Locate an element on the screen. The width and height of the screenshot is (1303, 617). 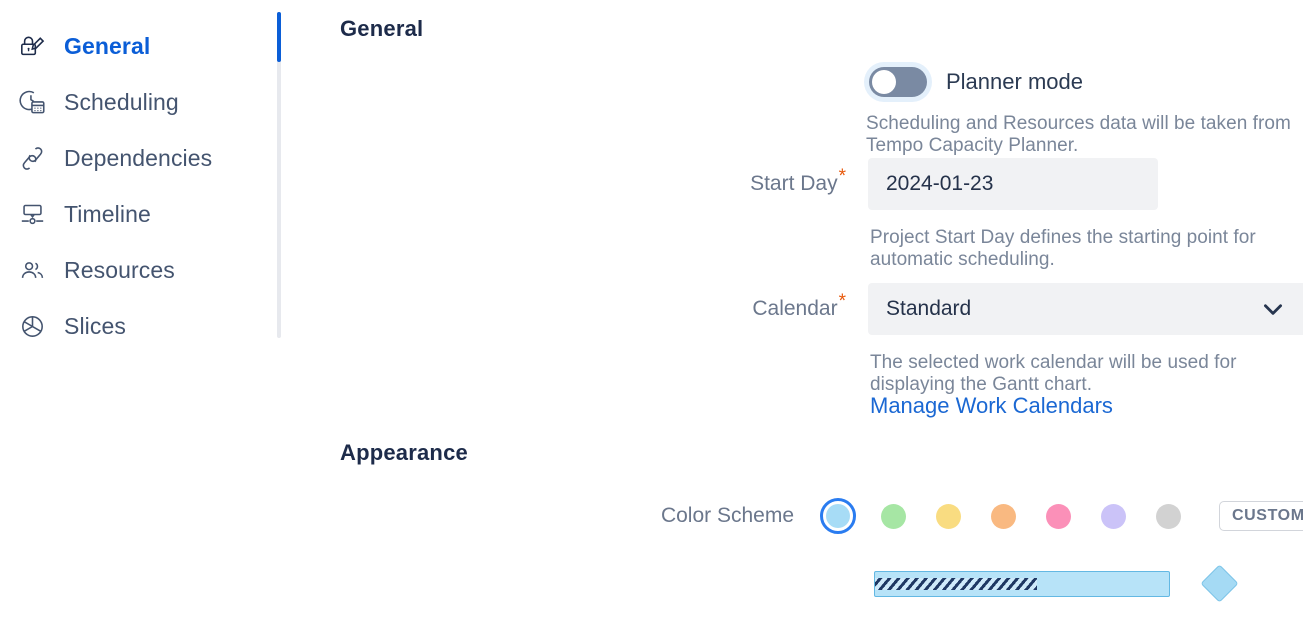
start-day-required-asterisk: * is located at coordinates (842, 176).